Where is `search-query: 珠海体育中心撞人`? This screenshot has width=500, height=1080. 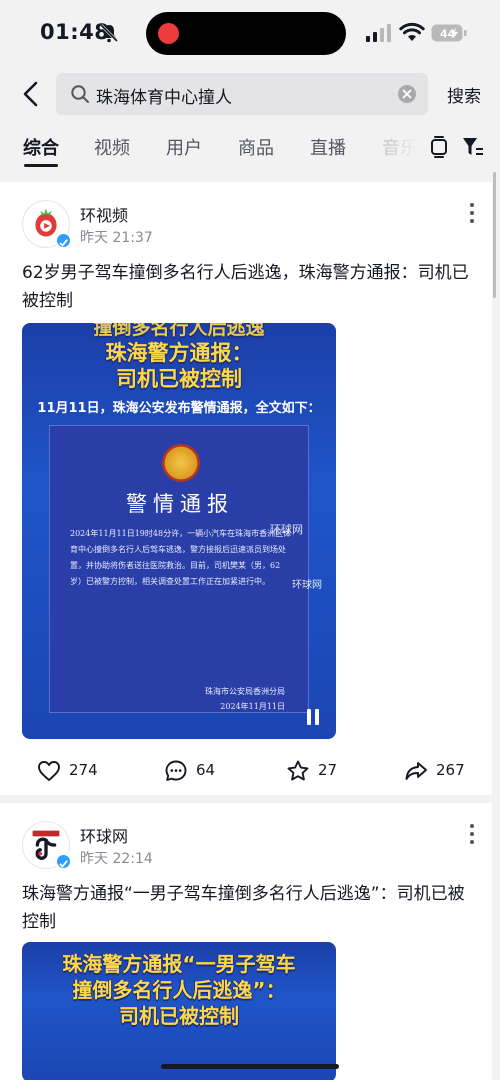 search-query: 珠海体育中心撞人 is located at coordinates (164, 98).